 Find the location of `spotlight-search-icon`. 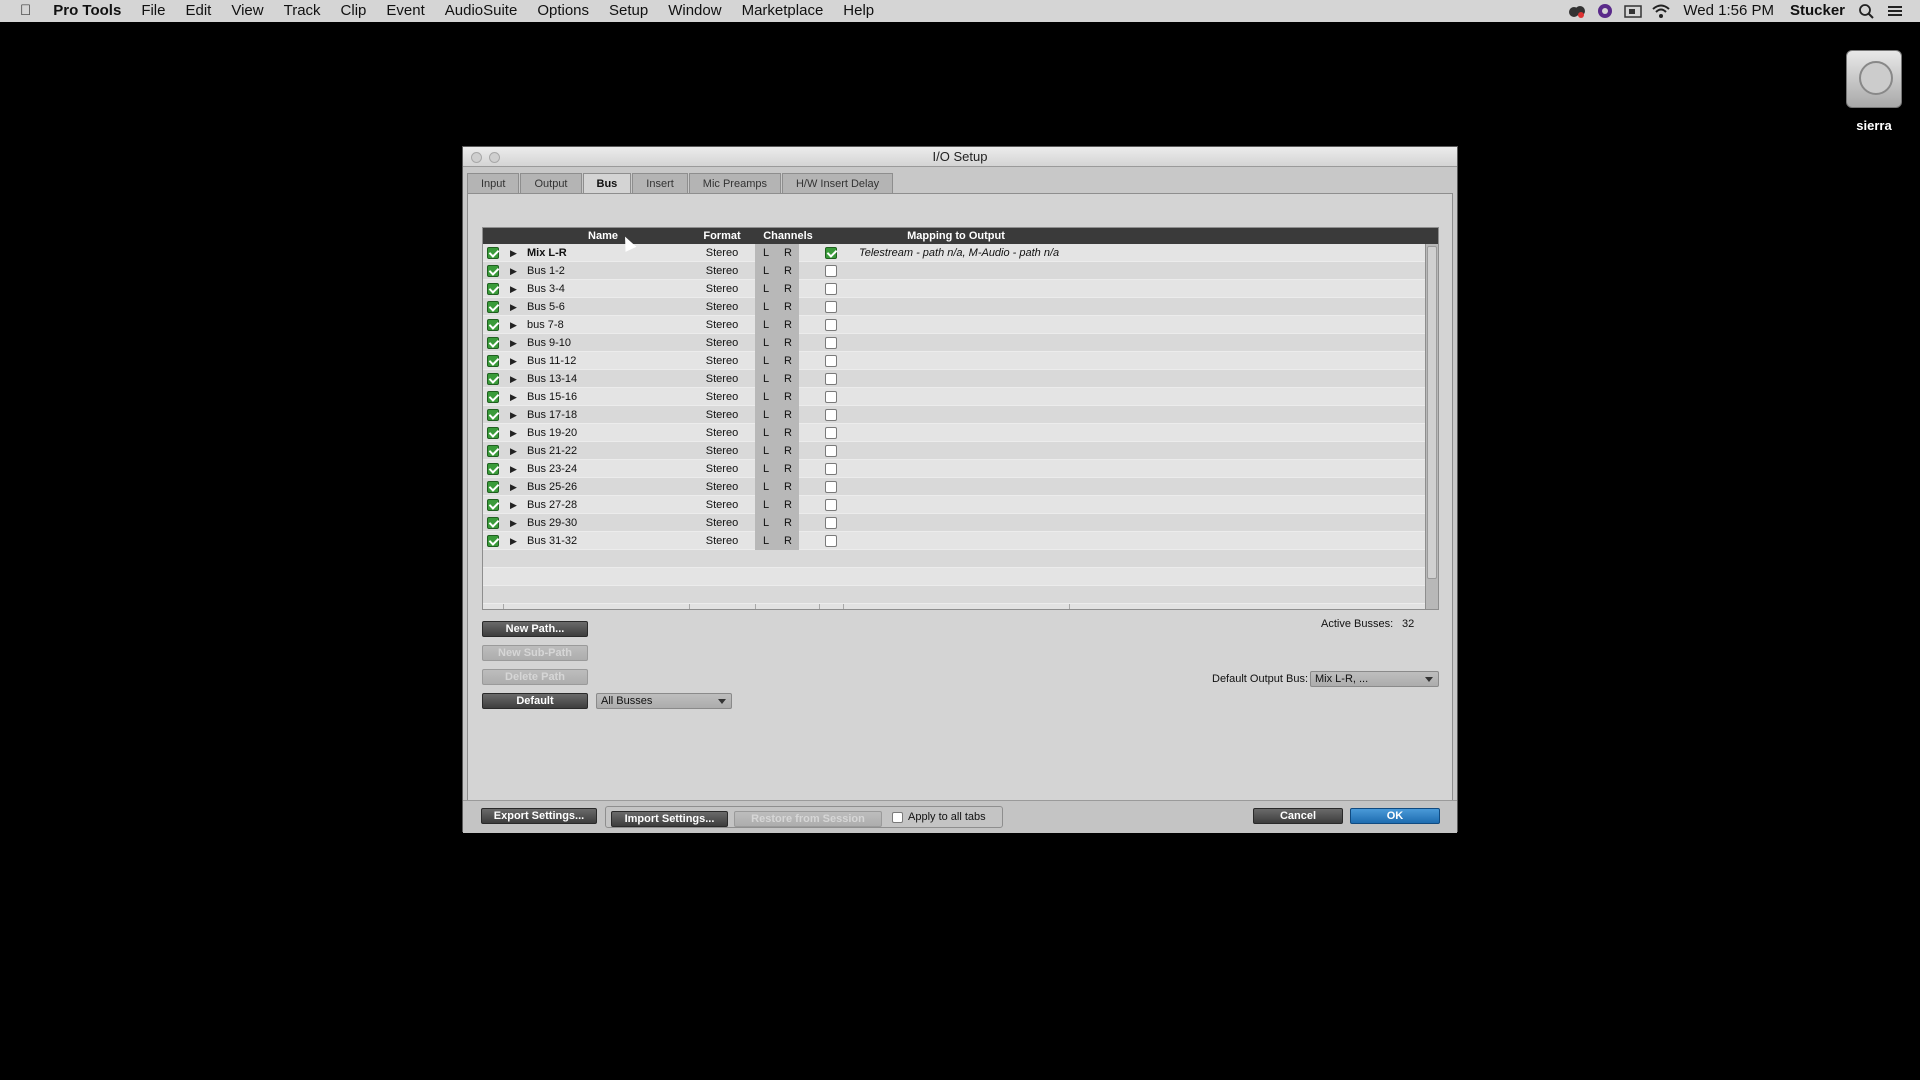

spotlight-search-icon is located at coordinates (1867, 11).